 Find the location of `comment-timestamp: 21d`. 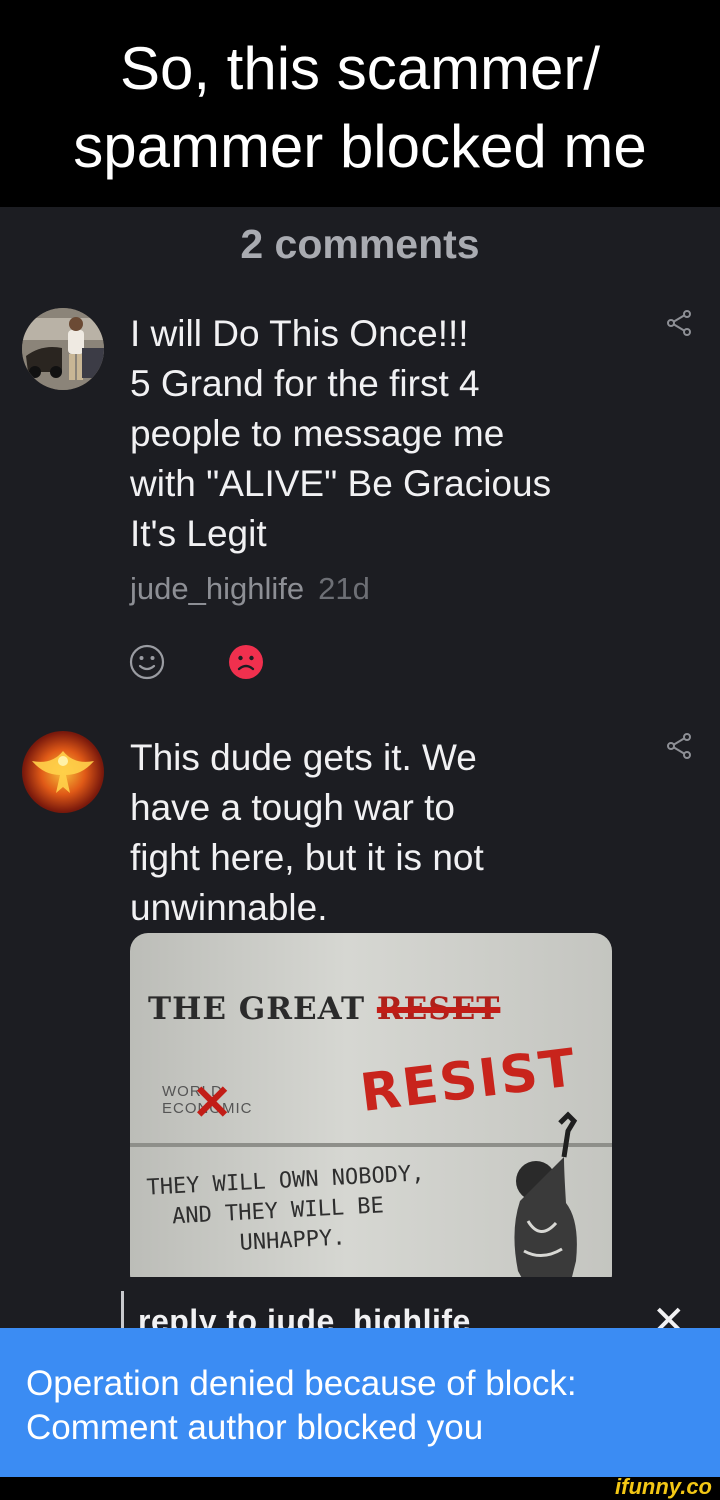

comment-timestamp: 21d is located at coordinates (344, 588).